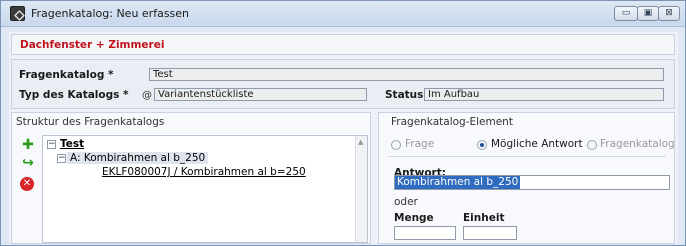  I want to click on banner-title: Dachfenster + Zimmerei, so click(92, 45).